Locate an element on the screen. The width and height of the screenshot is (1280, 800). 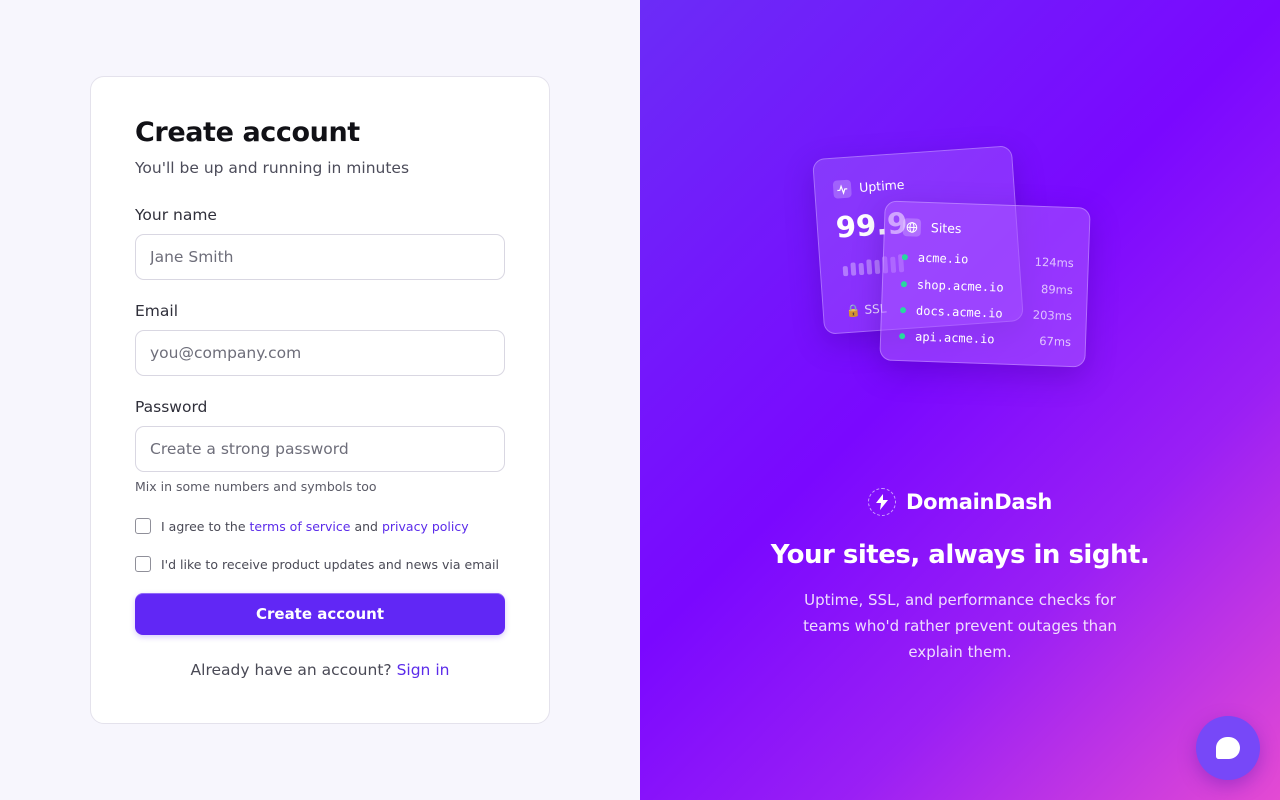
lightning-icon is located at coordinates (881, 502).